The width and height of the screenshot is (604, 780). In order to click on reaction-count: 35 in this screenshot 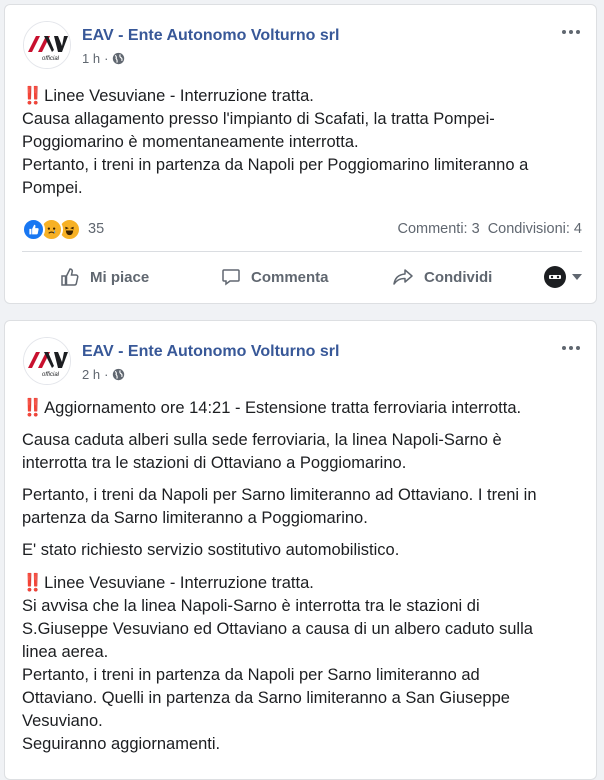, I will do `click(96, 229)`.